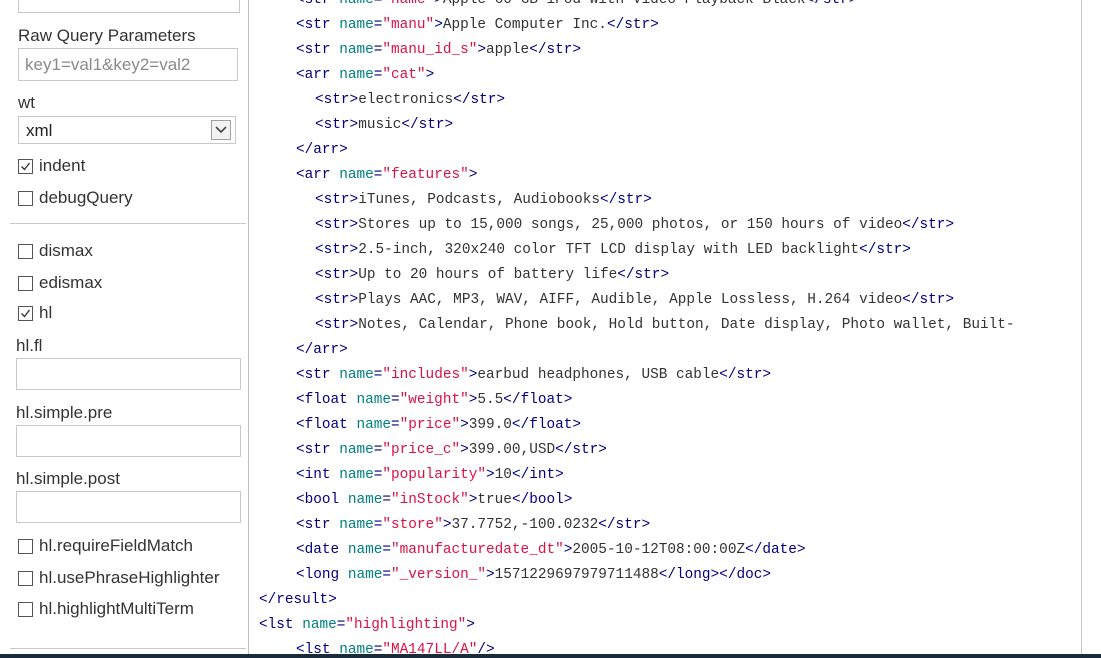  I want to click on xml-token-txt: true, so click(494, 500).